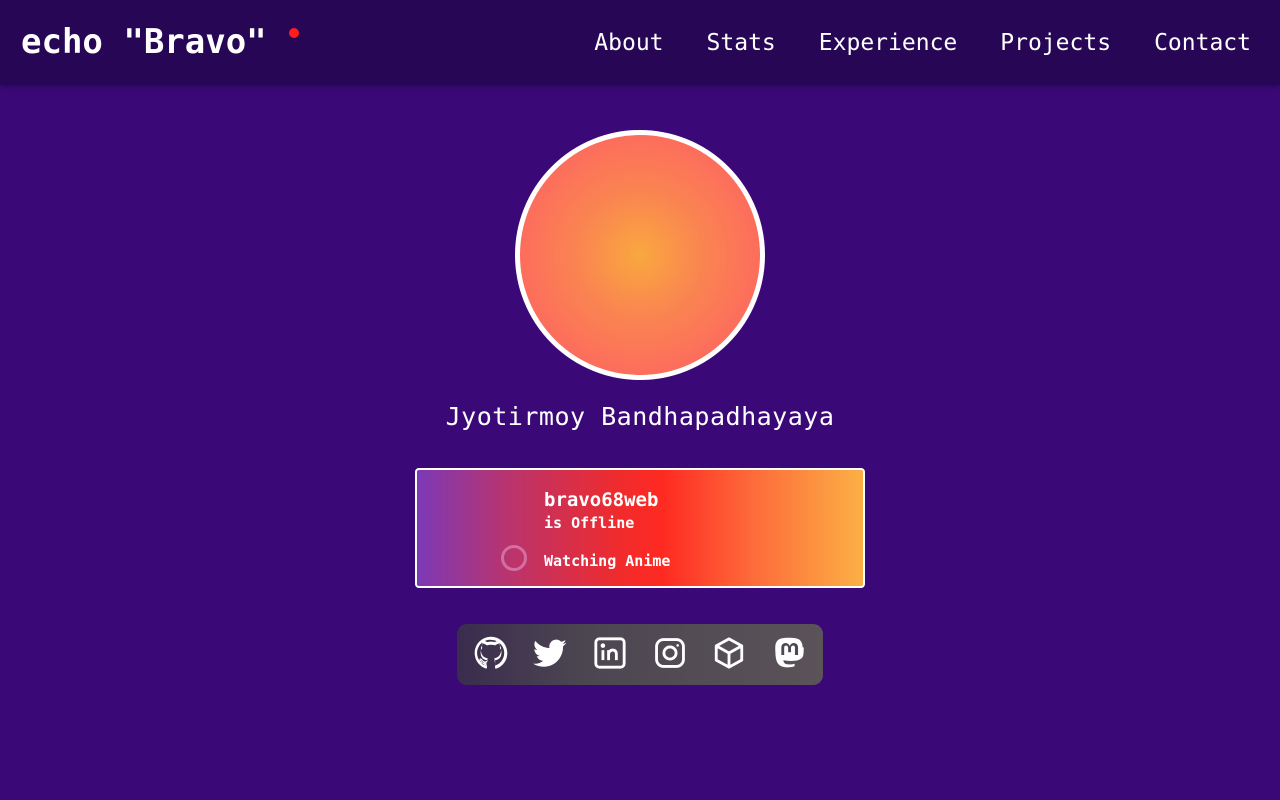 The height and width of the screenshot is (800, 1280). What do you see at coordinates (628, 43) in the screenshot?
I see `nav-about: About` at bounding box center [628, 43].